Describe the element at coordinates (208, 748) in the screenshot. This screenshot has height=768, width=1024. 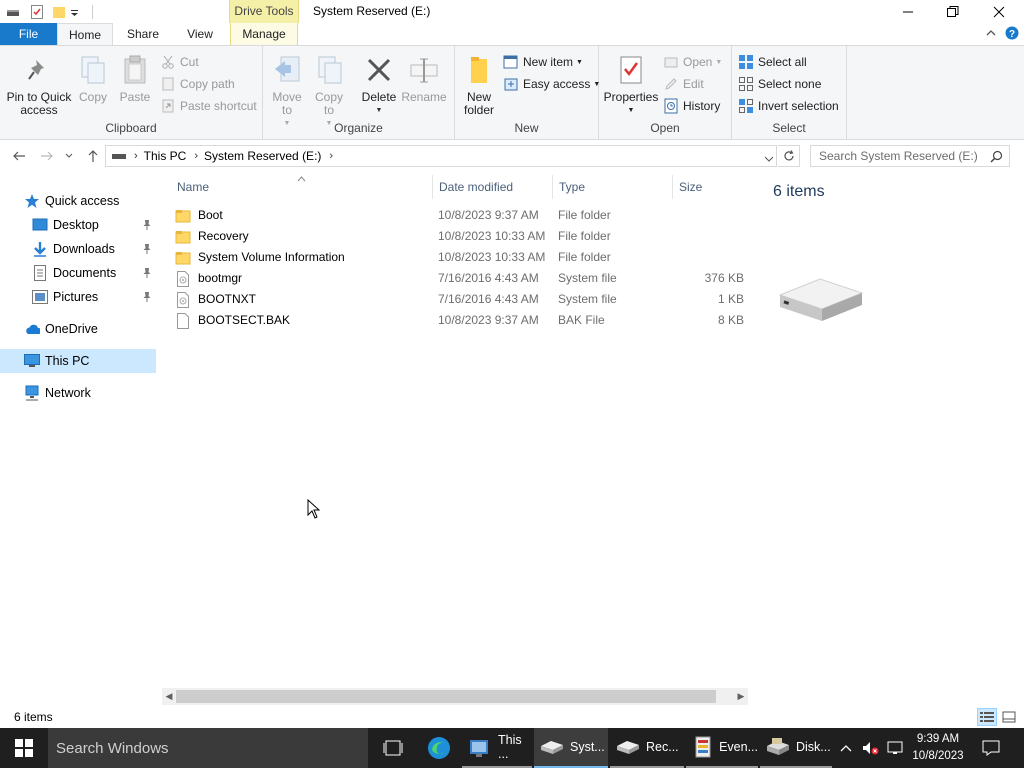
I see `taskbar-search: Search Windows` at that location.